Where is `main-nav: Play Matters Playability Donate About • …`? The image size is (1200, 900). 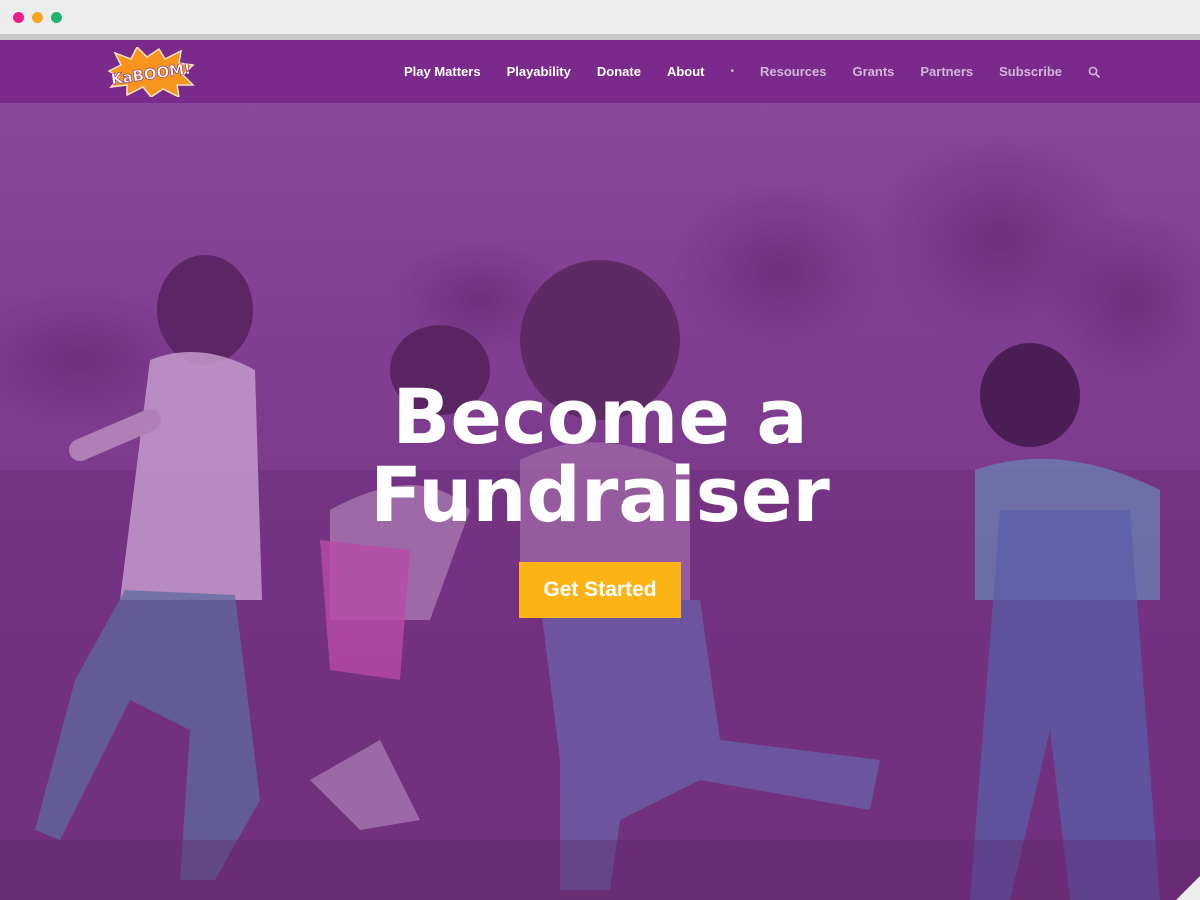 main-nav: Play Matters Playability Donate About • … is located at coordinates (739, 71).